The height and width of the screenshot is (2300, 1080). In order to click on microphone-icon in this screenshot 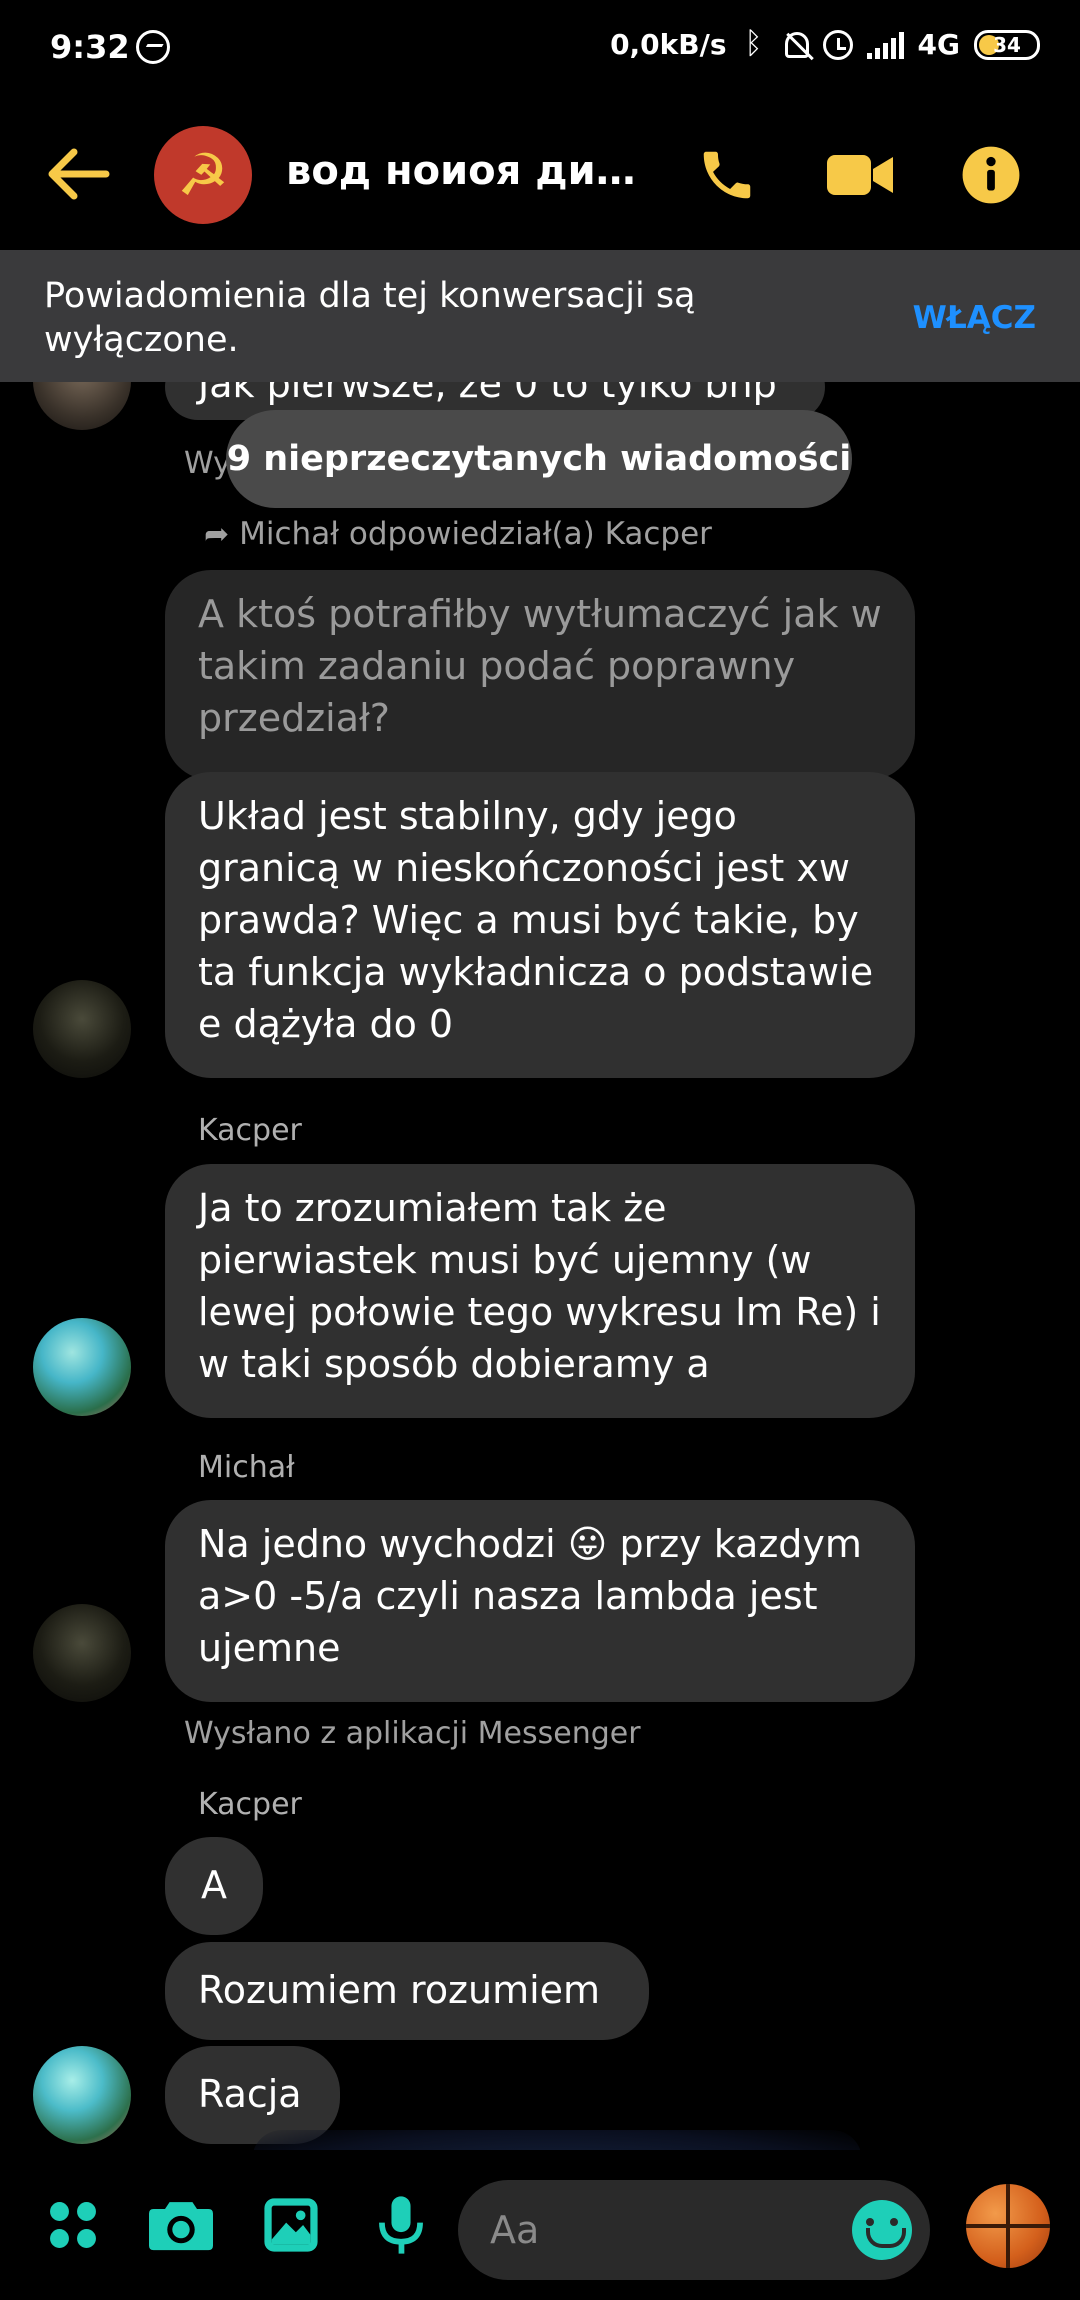, I will do `click(401, 2225)`.